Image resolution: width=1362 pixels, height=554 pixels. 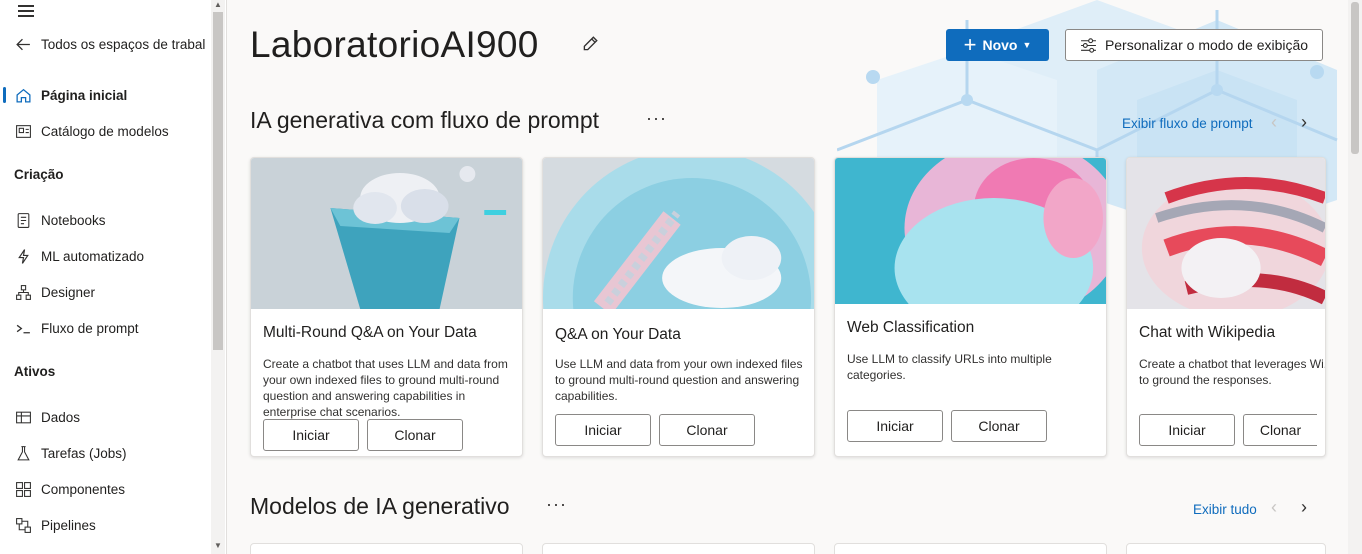 What do you see at coordinates (23, 95) in the screenshot?
I see `home-icon` at bounding box center [23, 95].